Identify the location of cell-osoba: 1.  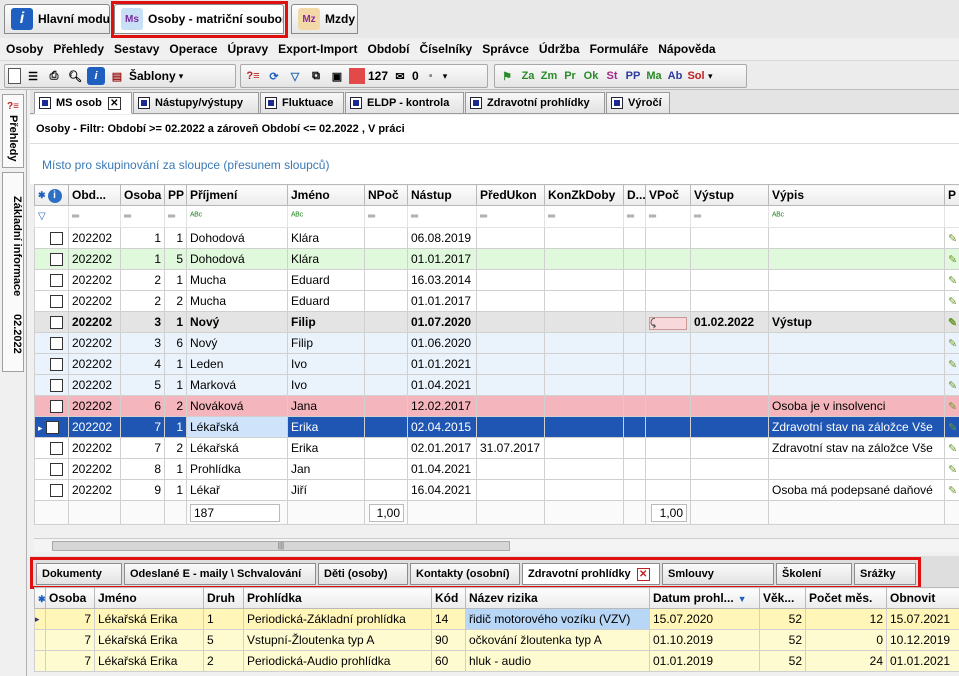
(142, 259).